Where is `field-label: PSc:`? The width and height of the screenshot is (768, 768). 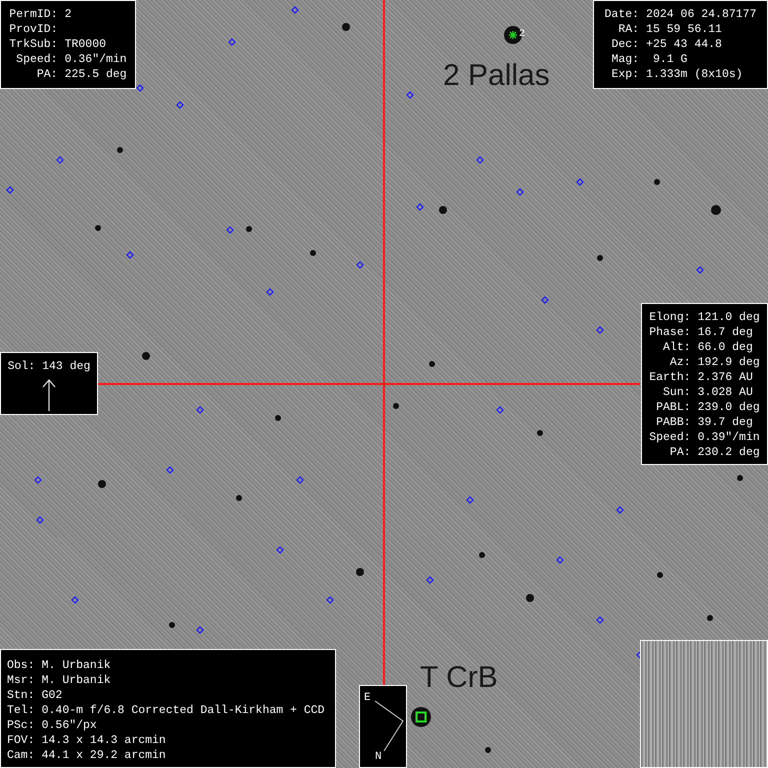 field-label: PSc: is located at coordinates (21, 725).